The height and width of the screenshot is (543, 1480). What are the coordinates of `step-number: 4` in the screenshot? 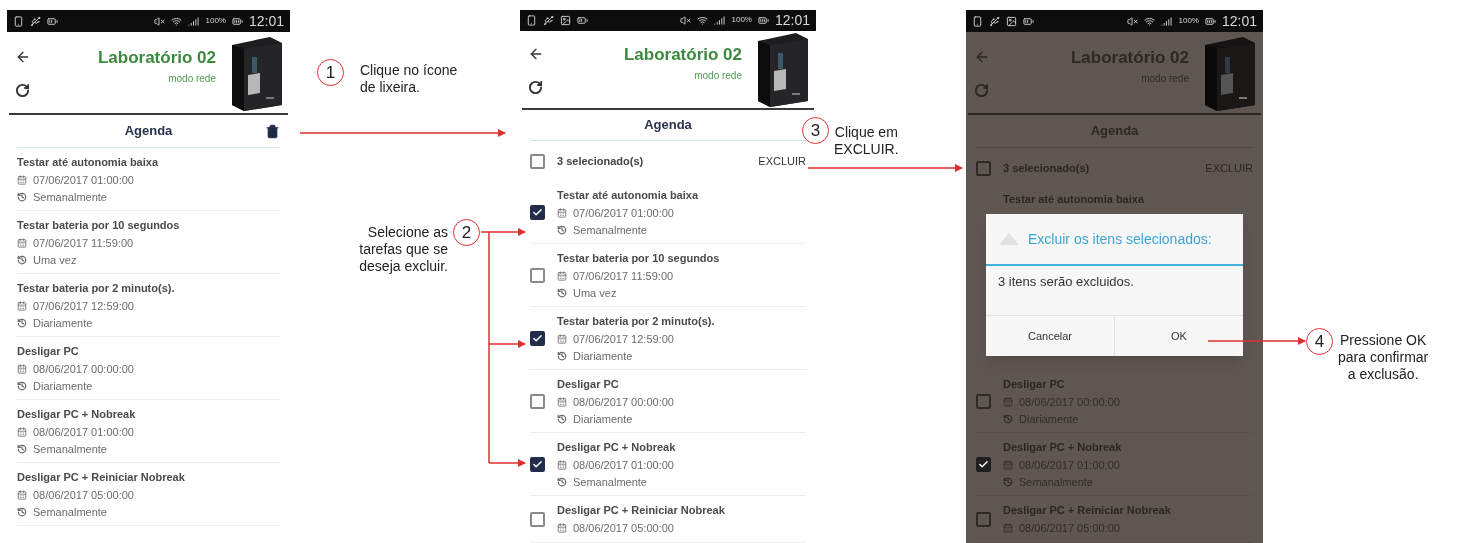 It's located at (1319, 341).